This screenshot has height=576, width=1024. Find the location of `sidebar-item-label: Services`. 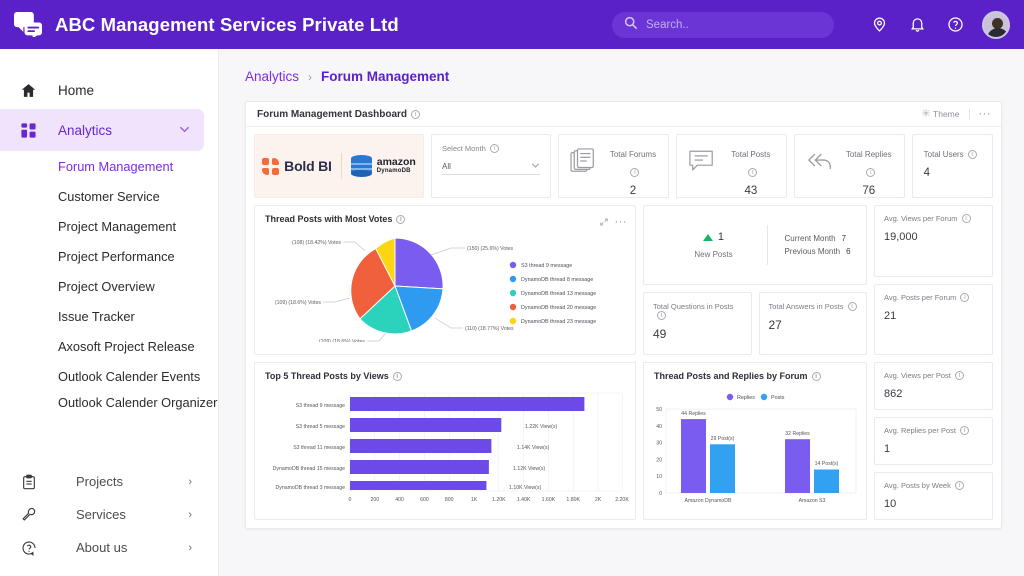

sidebar-item-label: Services is located at coordinates (101, 514).